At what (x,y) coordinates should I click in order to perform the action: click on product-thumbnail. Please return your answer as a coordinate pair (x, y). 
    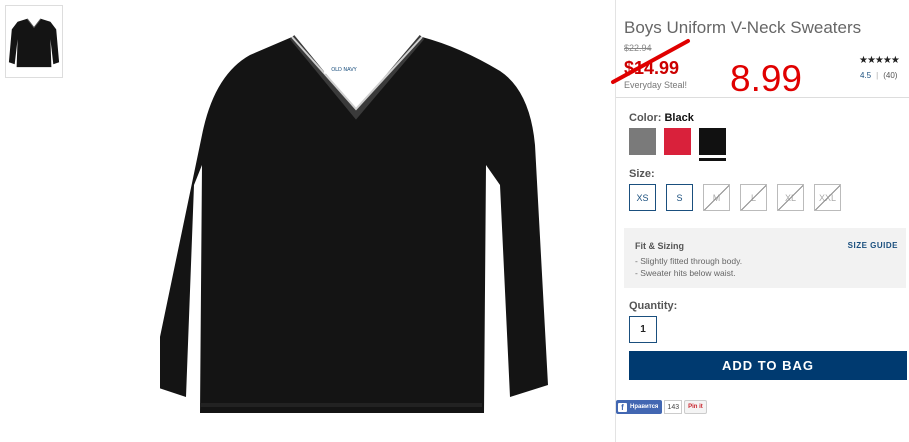
    Looking at the image, I should click on (34, 41).